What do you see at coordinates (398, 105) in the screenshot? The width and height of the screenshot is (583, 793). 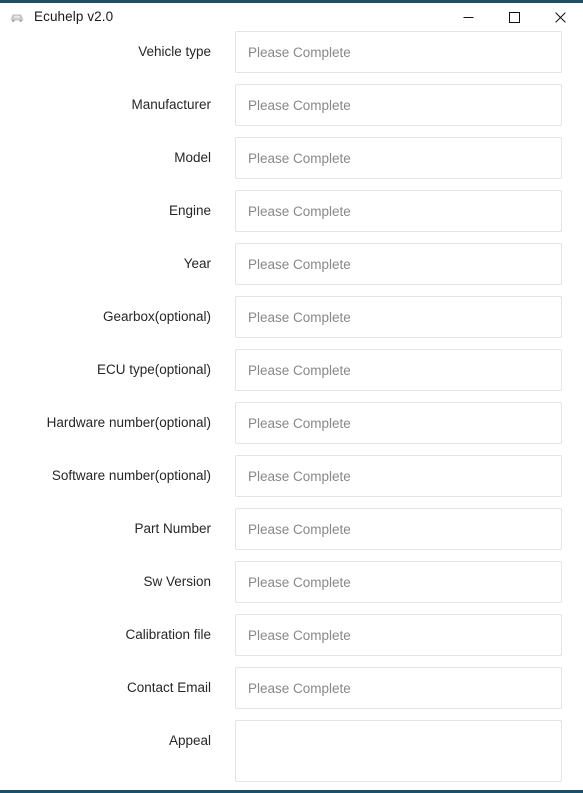 I see `input-manufacturer` at bounding box center [398, 105].